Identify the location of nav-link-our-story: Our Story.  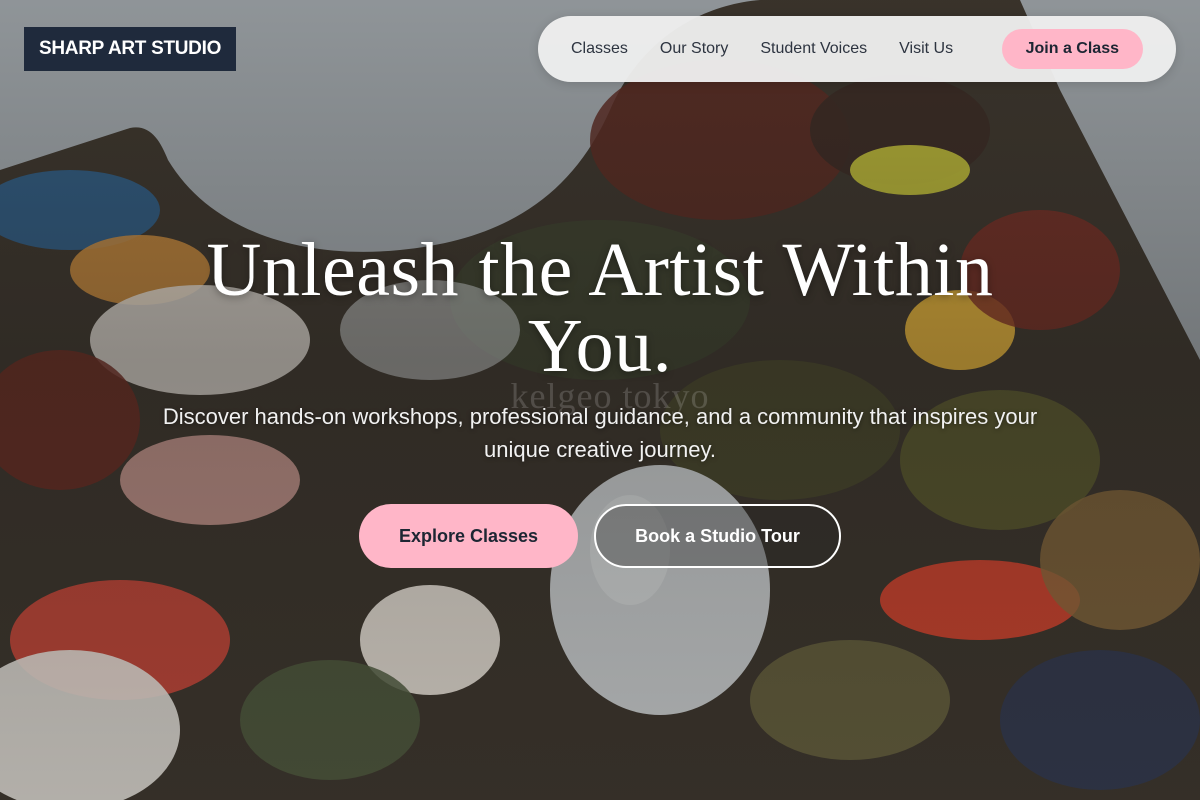
(694, 49).